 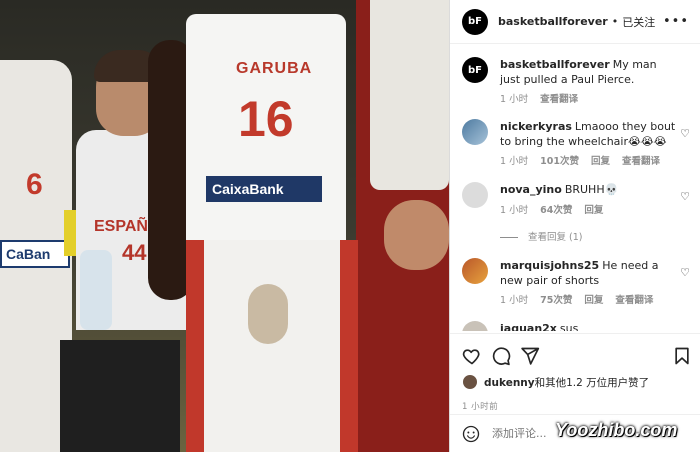 I want to click on center-player-shorts, so click(x=271, y=346).